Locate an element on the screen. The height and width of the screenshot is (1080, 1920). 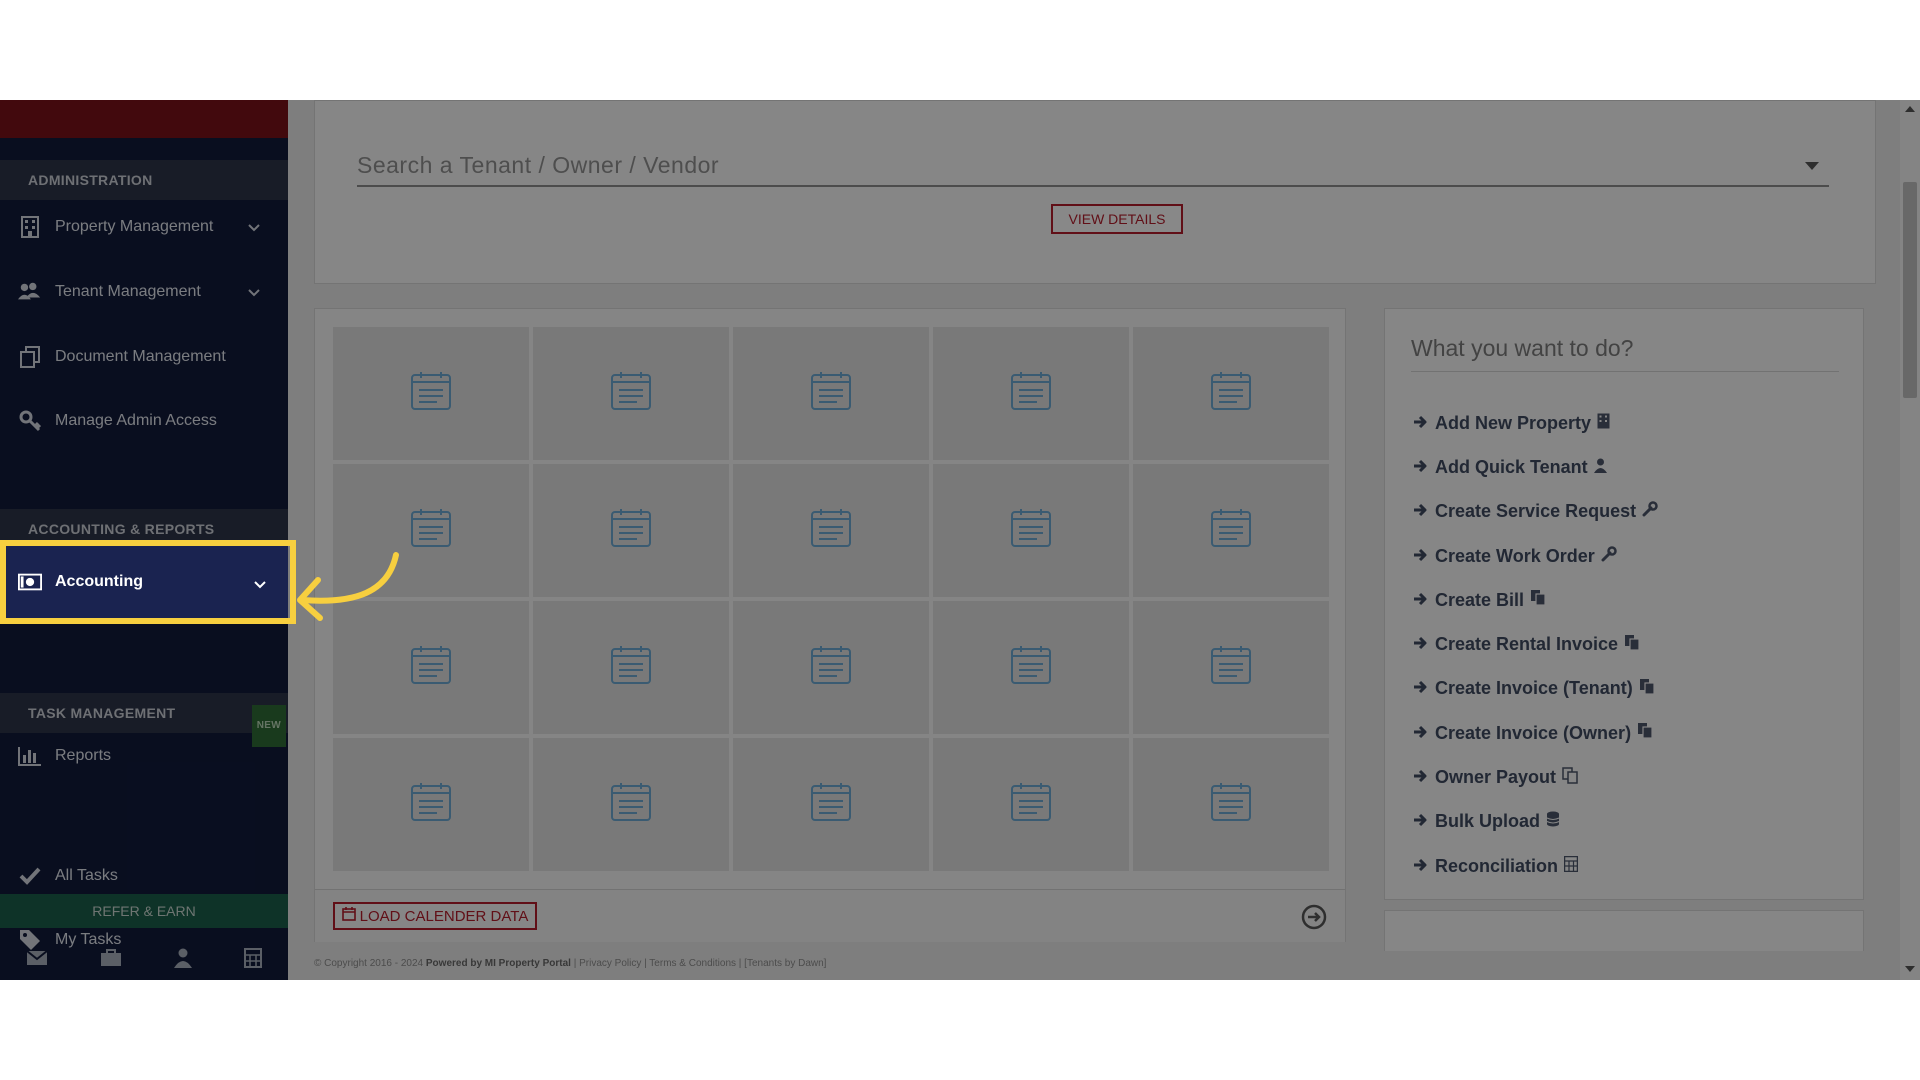
quick-actions-title: What you want to do? is located at coordinates (1625, 353).